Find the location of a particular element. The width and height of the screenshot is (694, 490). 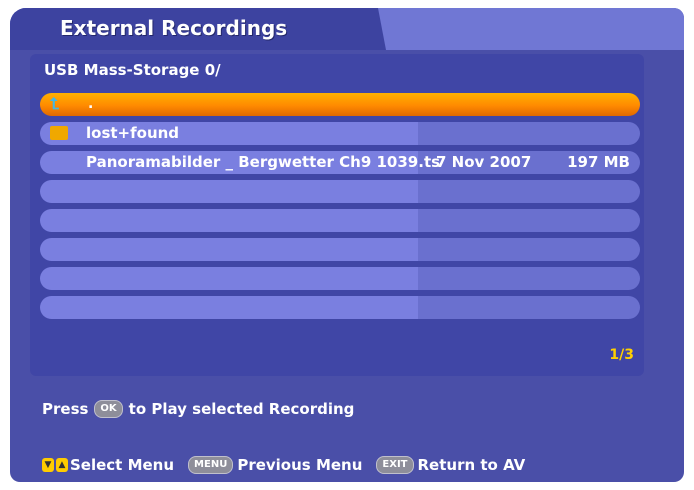

play-hint: Press OK to Play selected Recording is located at coordinates (198, 409).